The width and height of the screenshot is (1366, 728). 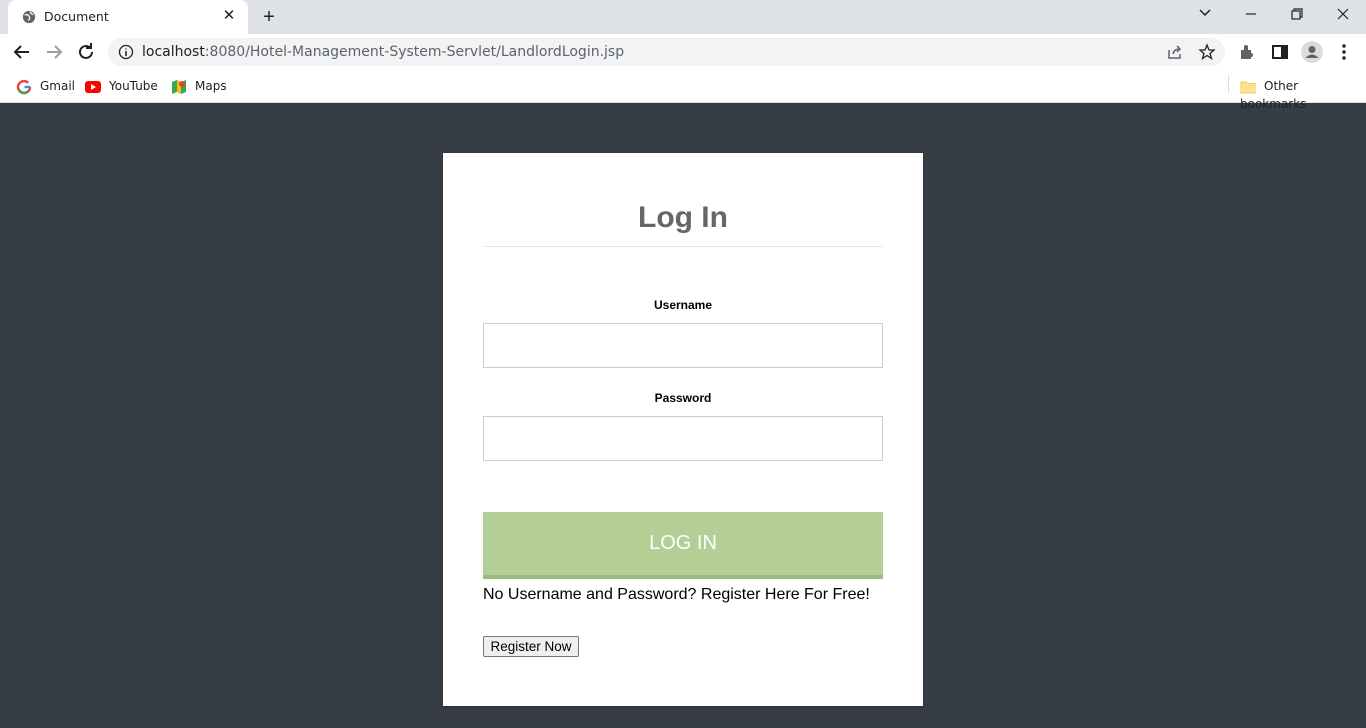 I want to click on username-input, so click(x=683, y=345).